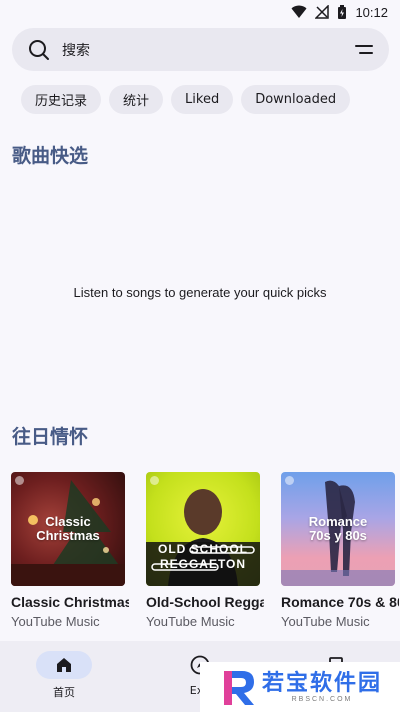  What do you see at coordinates (322, 699) in the screenshot?
I see `watermark-sub: RBSCN.COM` at bounding box center [322, 699].